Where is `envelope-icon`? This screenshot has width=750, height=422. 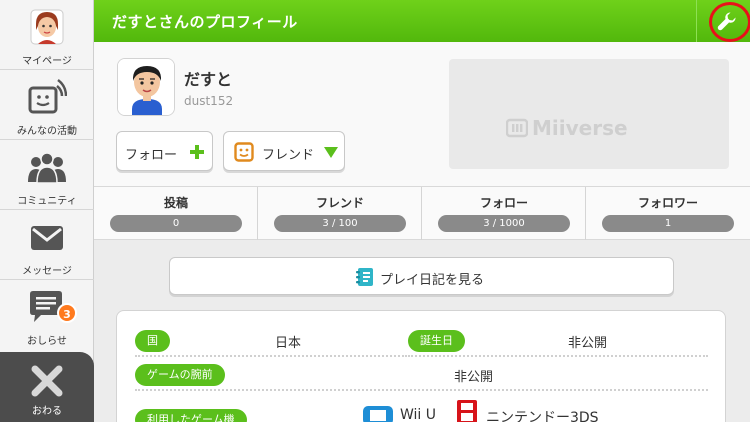
envelope-icon is located at coordinates (47, 238).